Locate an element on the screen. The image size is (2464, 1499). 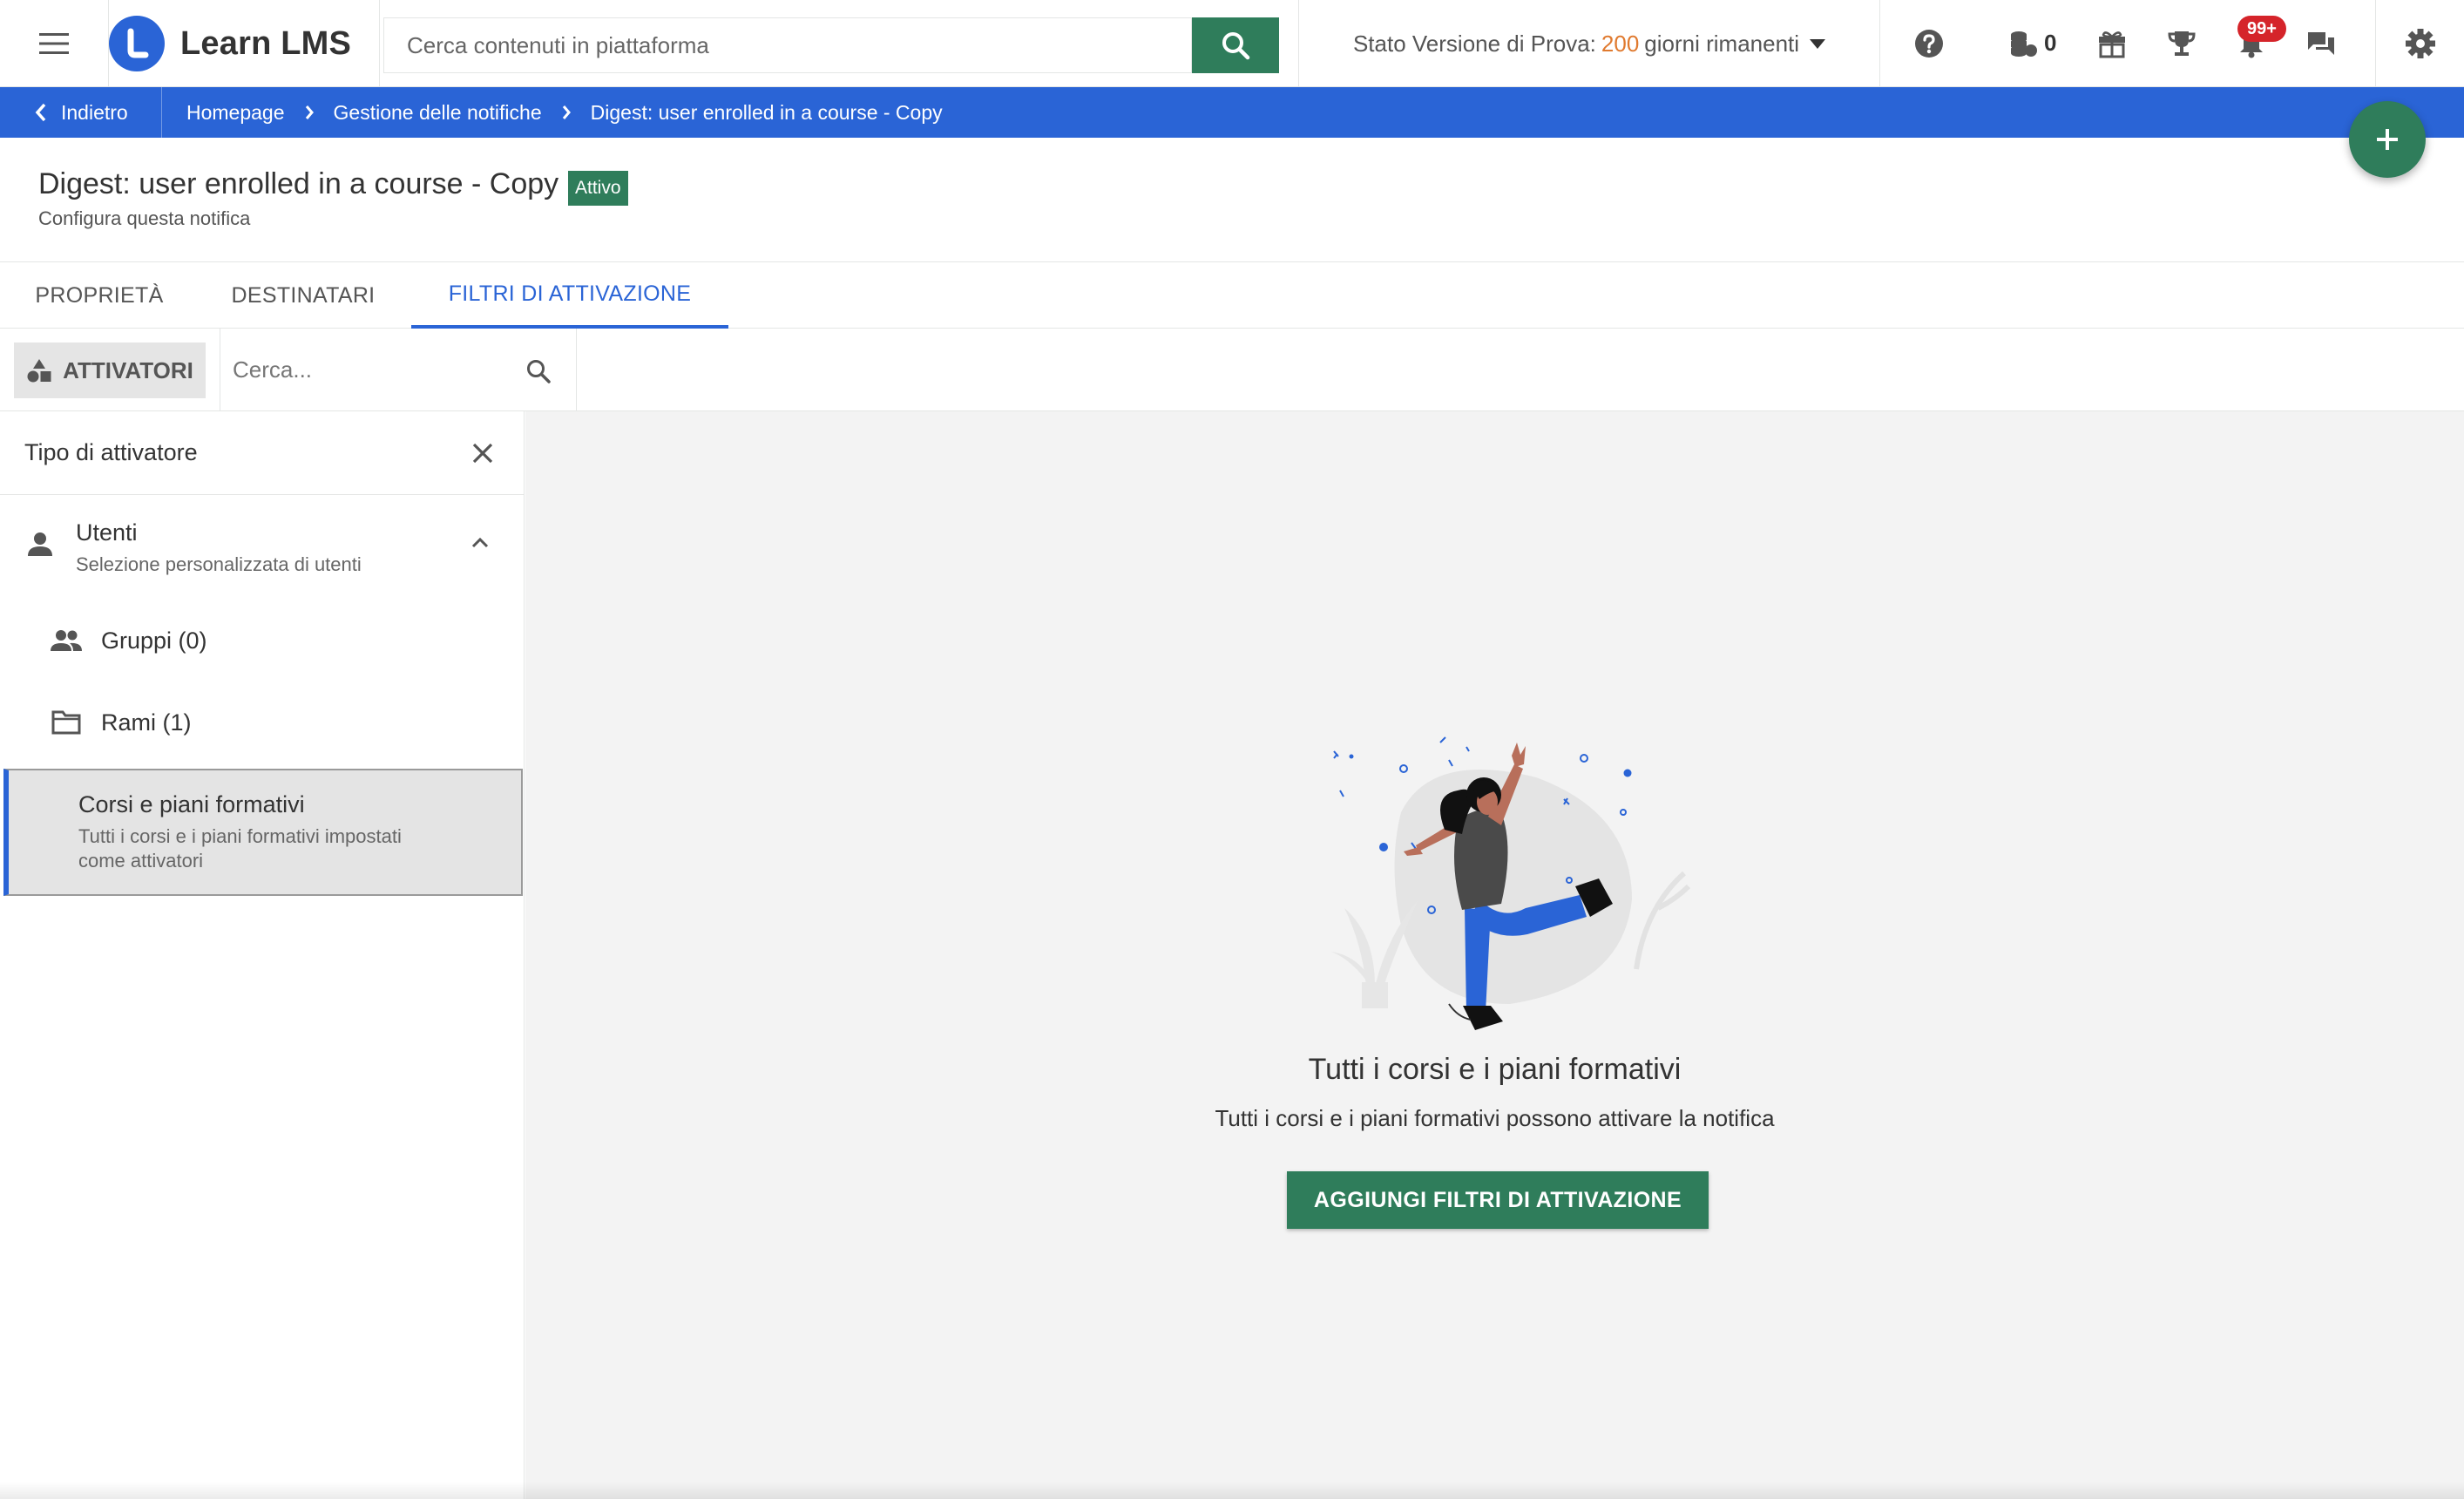
tab-recipients: DESTINATARI is located at coordinates (303, 295).